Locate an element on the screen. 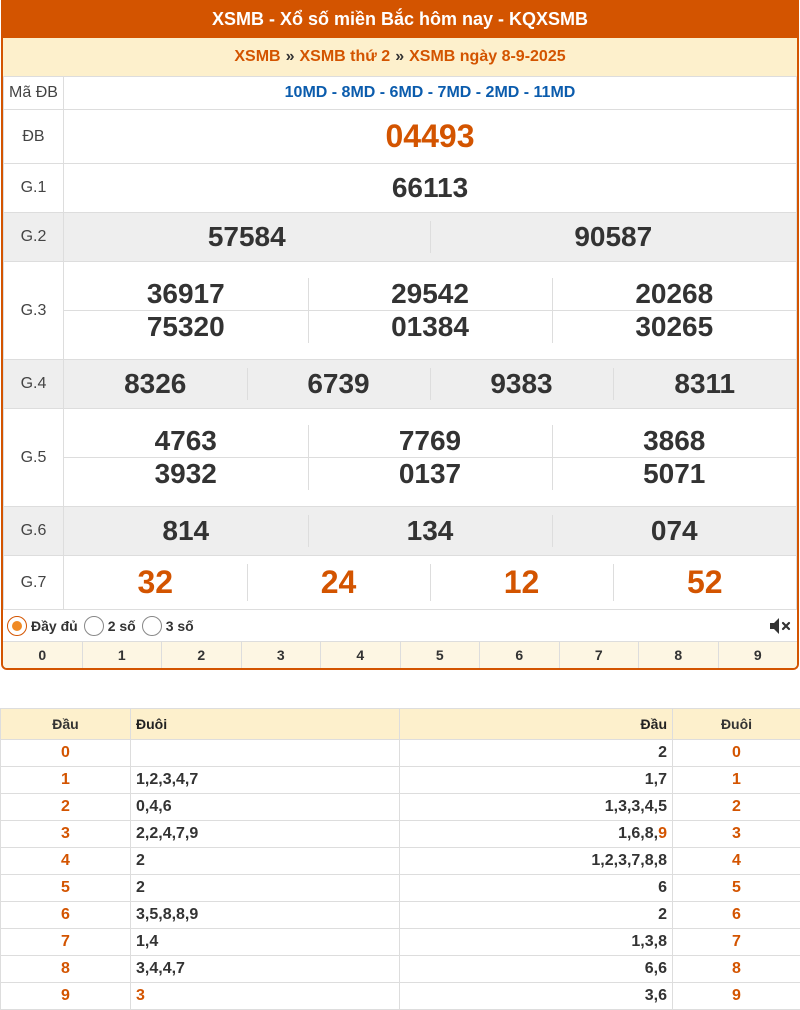 This screenshot has height=1010, width=800. digit-filter-4: 4 is located at coordinates (360, 655).